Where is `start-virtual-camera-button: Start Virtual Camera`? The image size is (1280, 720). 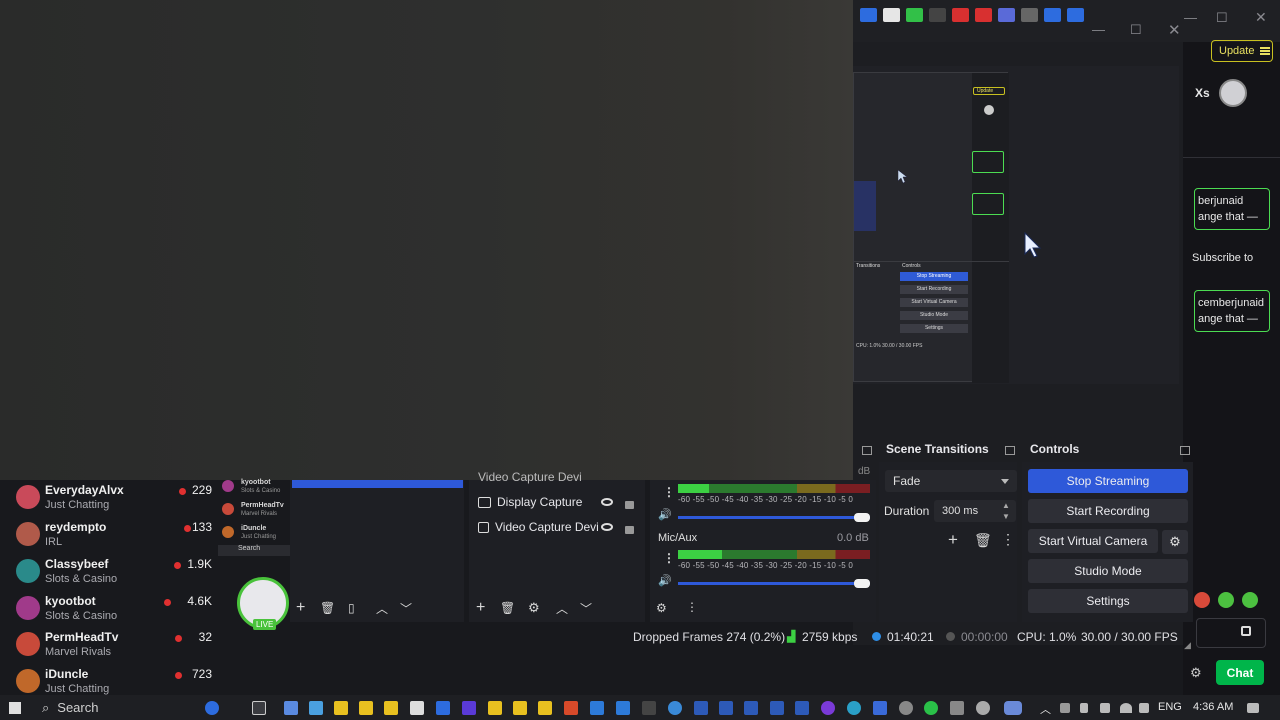
start-virtual-camera-button: Start Virtual Camera is located at coordinates (1093, 541).